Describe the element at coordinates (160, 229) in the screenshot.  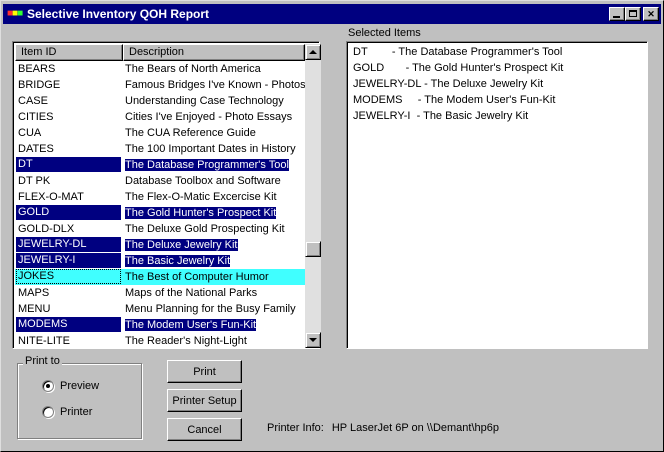
I see `table-row: GOLD-DLX The Deluxe Gold Prospecting Kit` at that location.